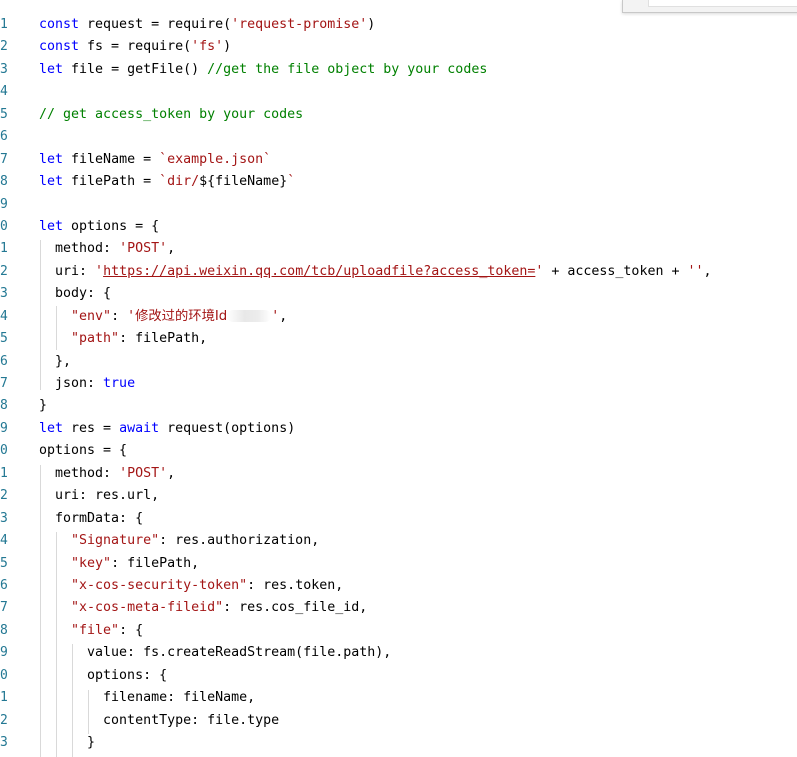  Describe the element at coordinates (418, 698) in the screenshot. I see `code-line: filename: fileName,` at that location.